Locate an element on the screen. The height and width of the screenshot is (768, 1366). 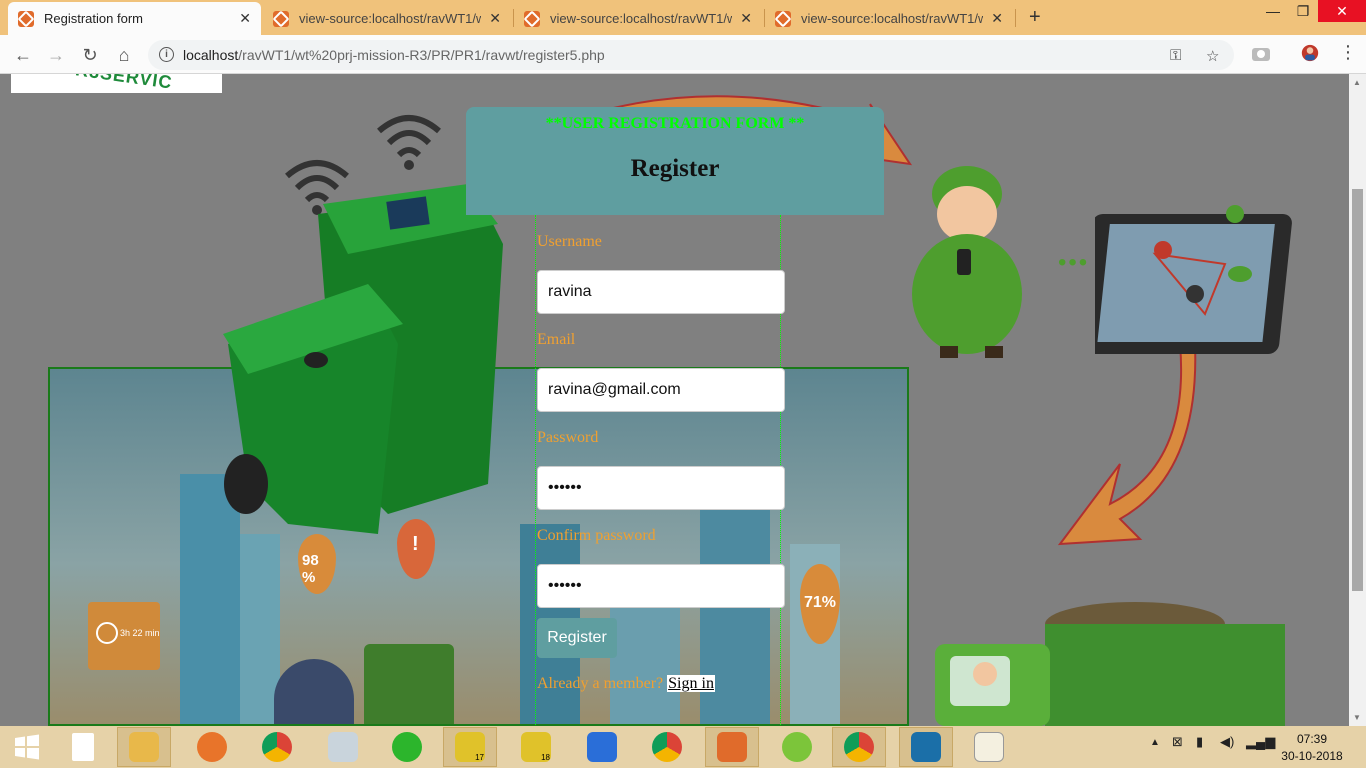
scroll-up-icon: ▲ is located at coordinates (1357, 82).